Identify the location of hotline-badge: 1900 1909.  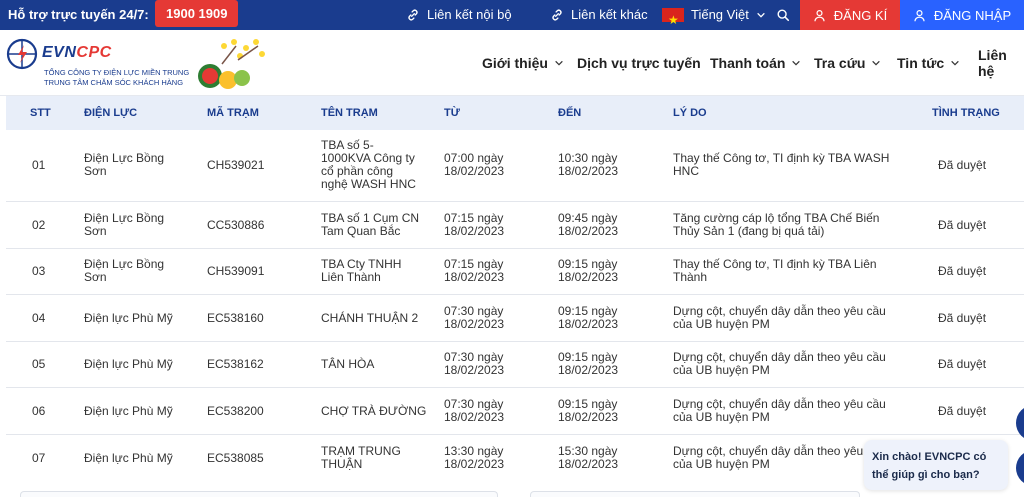
(197, 13).